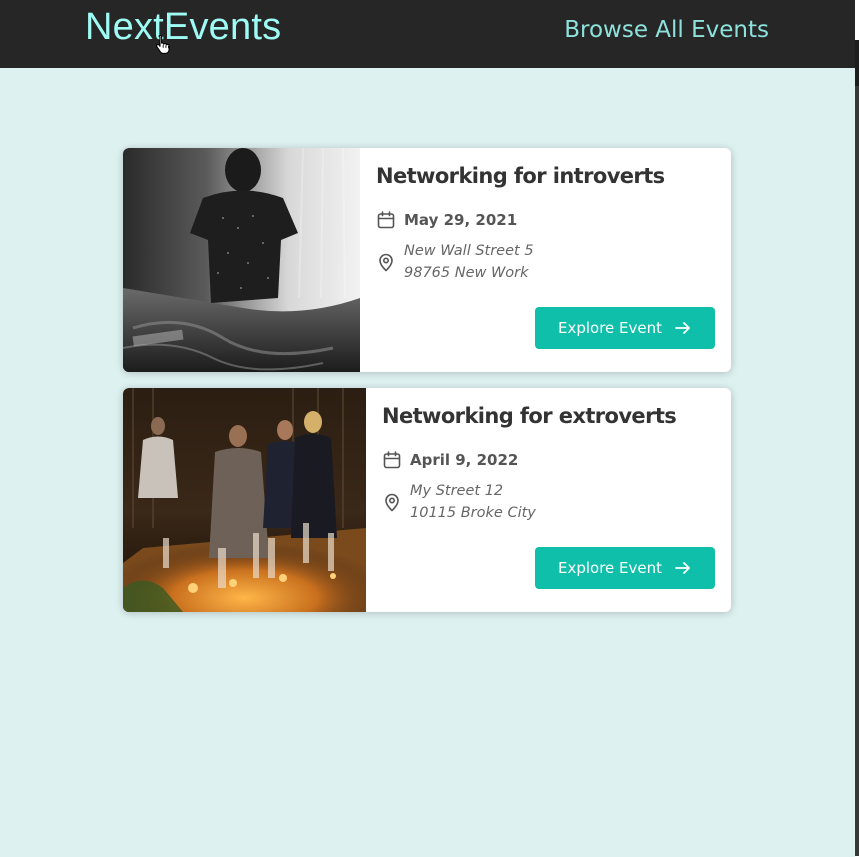  Describe the element at coordinates (520, 176) in the screenshot. I see `event-title: Networking for introverts` at that location.